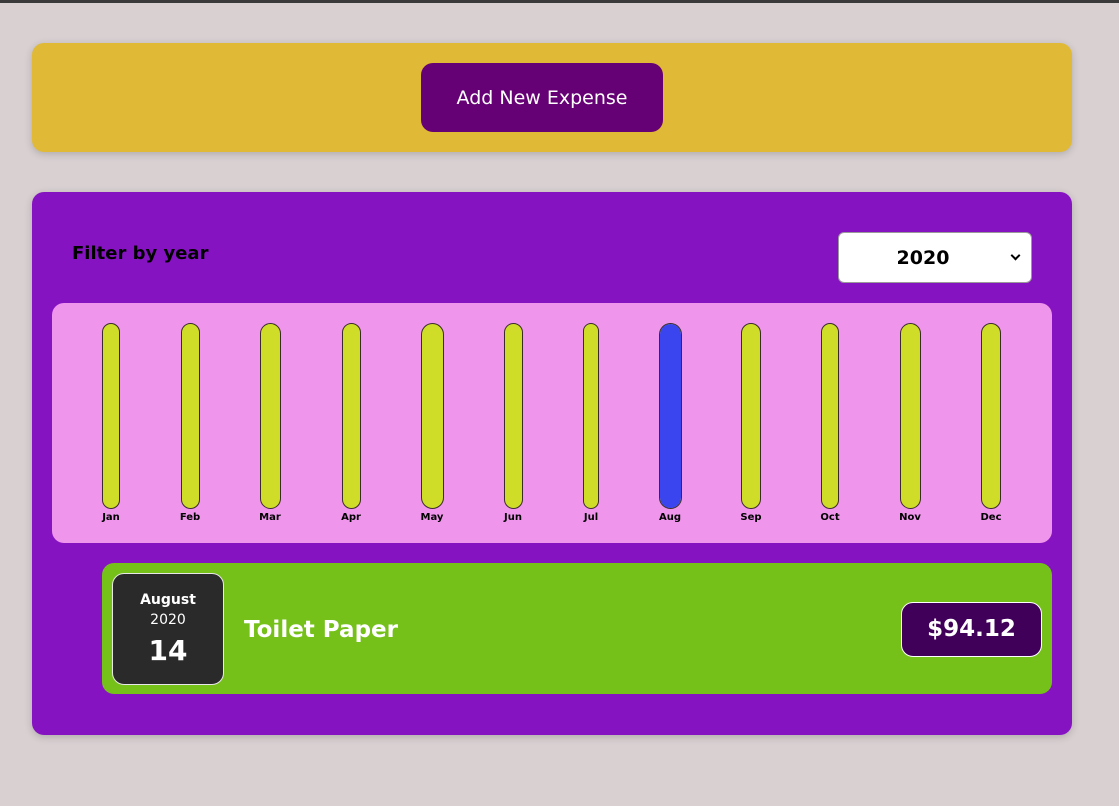 This screenshot has height=806, width=1119. What do you see at coordinates (168, 629) in the screenshot?
I see `expense-date: August 2020 14` at bounding box center [168, 629].